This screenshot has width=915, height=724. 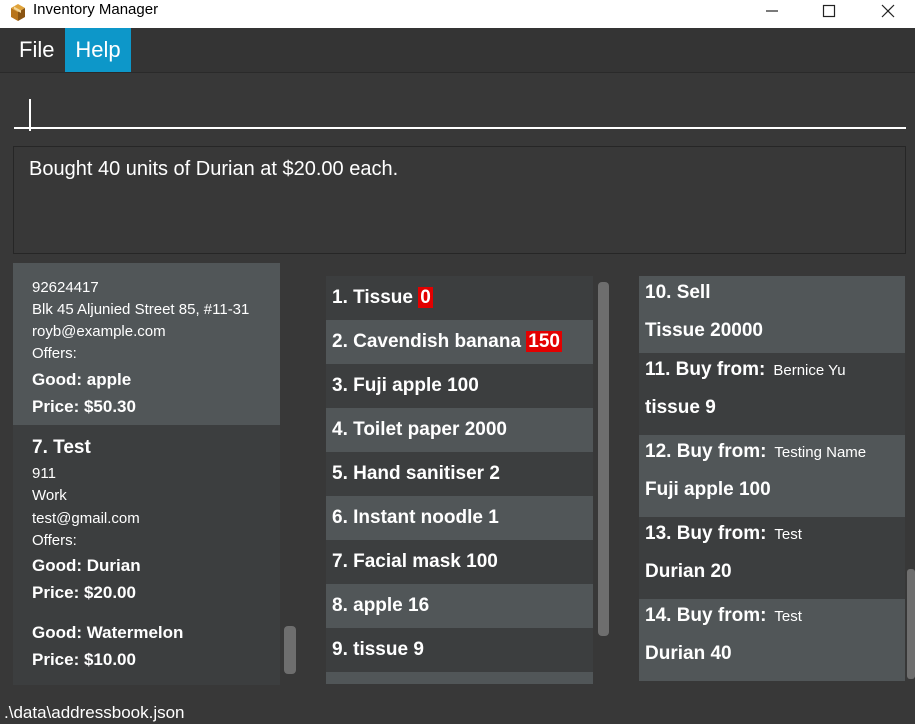 I want to click on minimize-button, so click(x=772, y=11).